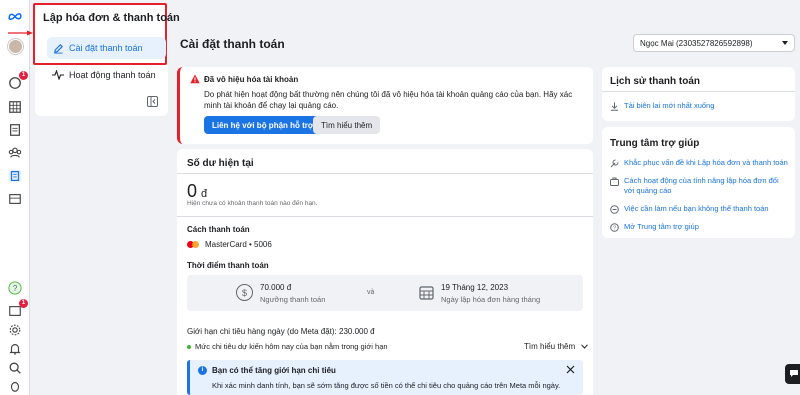 The image size is (800, 395). I want to click on threshold-label: Ngưỡng thanh toán, so click(293, 299).